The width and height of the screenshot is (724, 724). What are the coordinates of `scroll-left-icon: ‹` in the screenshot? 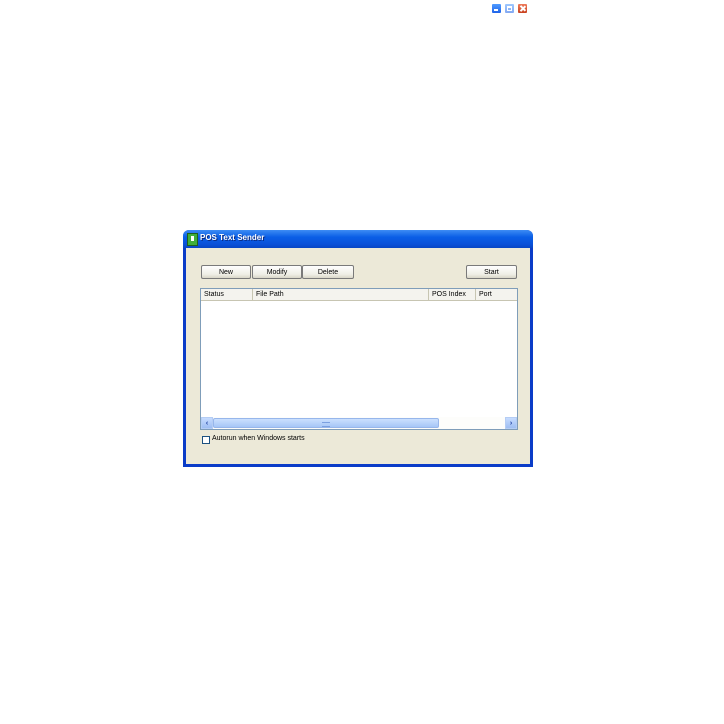 It's located at (207, 423).